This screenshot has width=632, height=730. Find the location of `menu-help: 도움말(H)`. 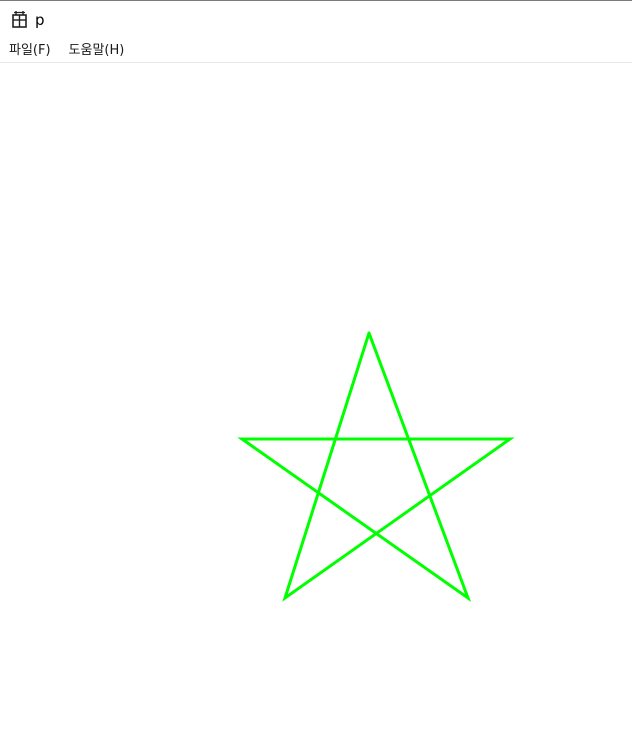

menu-help: 도움말(H) is located at coordinates (92, 50).